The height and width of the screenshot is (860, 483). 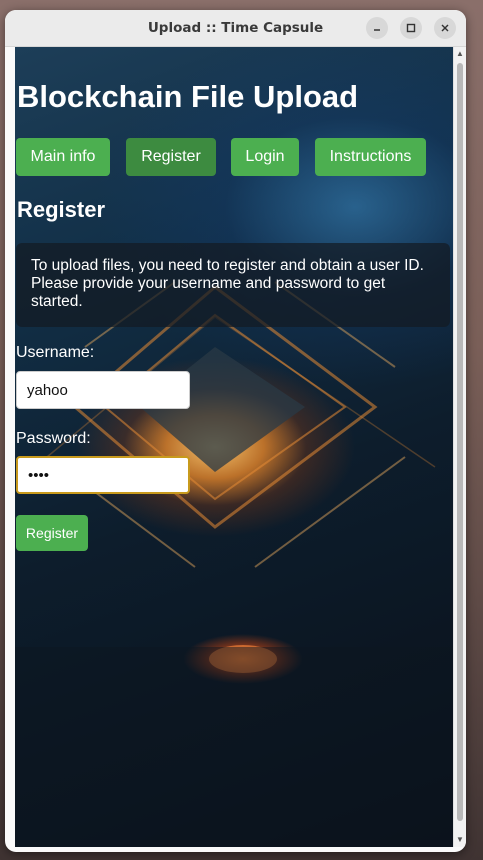 I want to click on section-title: Register, so click(x=61, y=209).